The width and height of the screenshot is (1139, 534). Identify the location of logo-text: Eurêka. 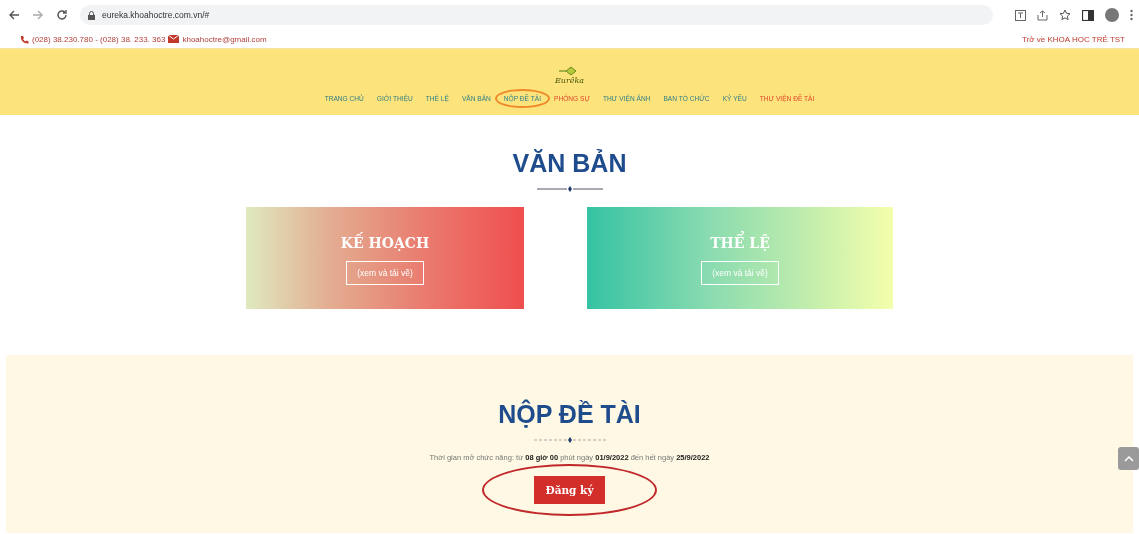
(569, 80).